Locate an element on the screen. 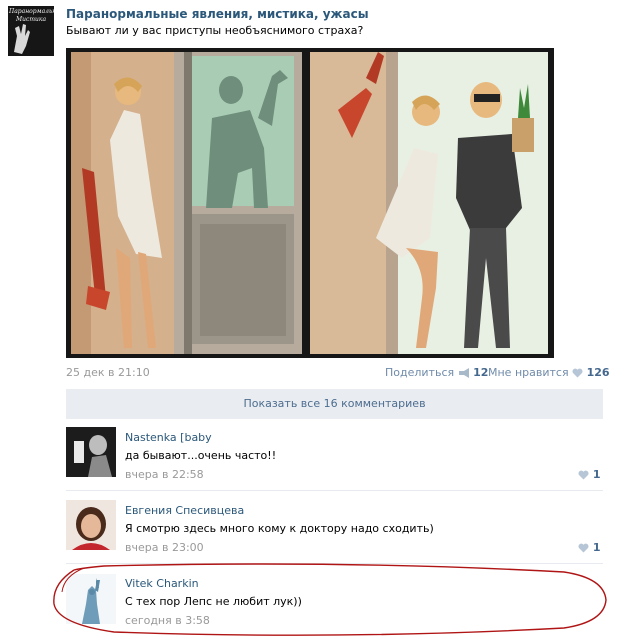 This screenshot has height=636, width=618. post-date-link: 25 дек в 21:10 is located at coordinates (108, 373).